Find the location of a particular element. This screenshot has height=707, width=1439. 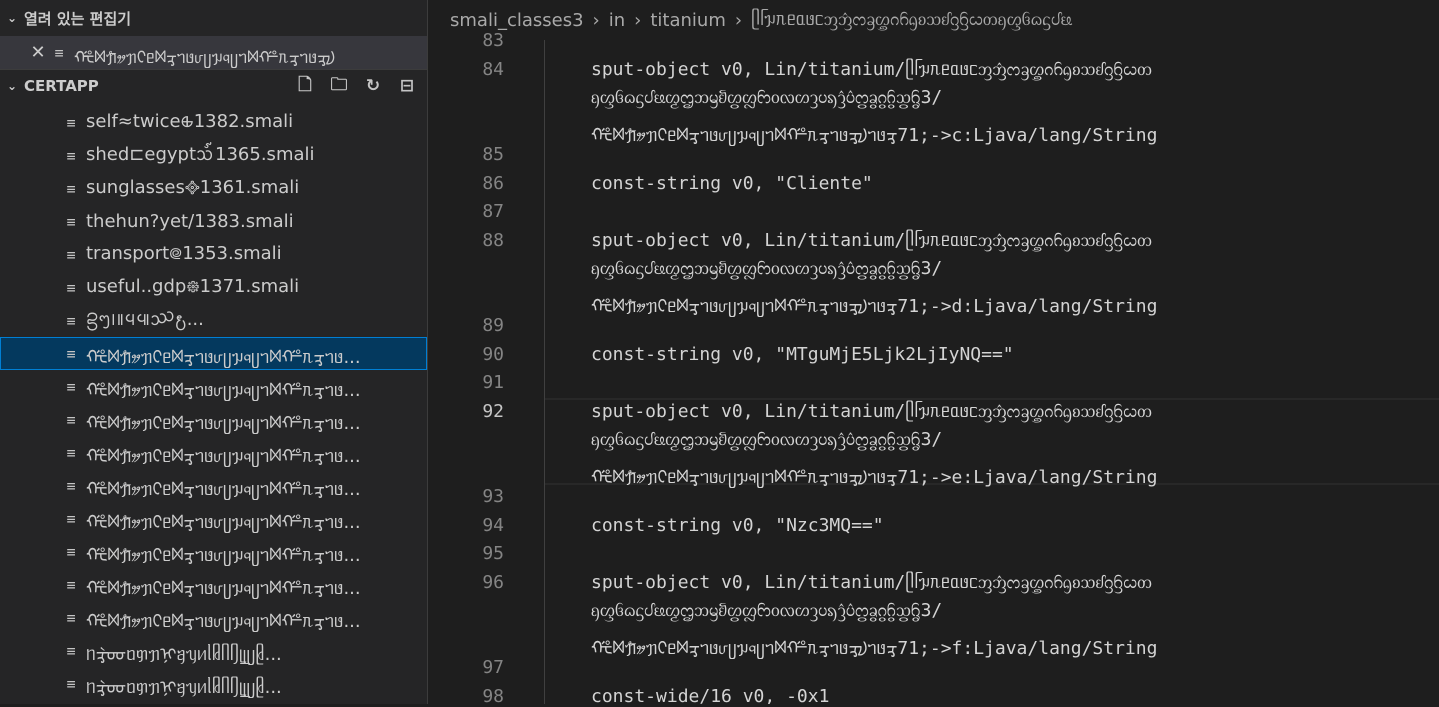

line-number: 97 is located at coordinates (493, 667).